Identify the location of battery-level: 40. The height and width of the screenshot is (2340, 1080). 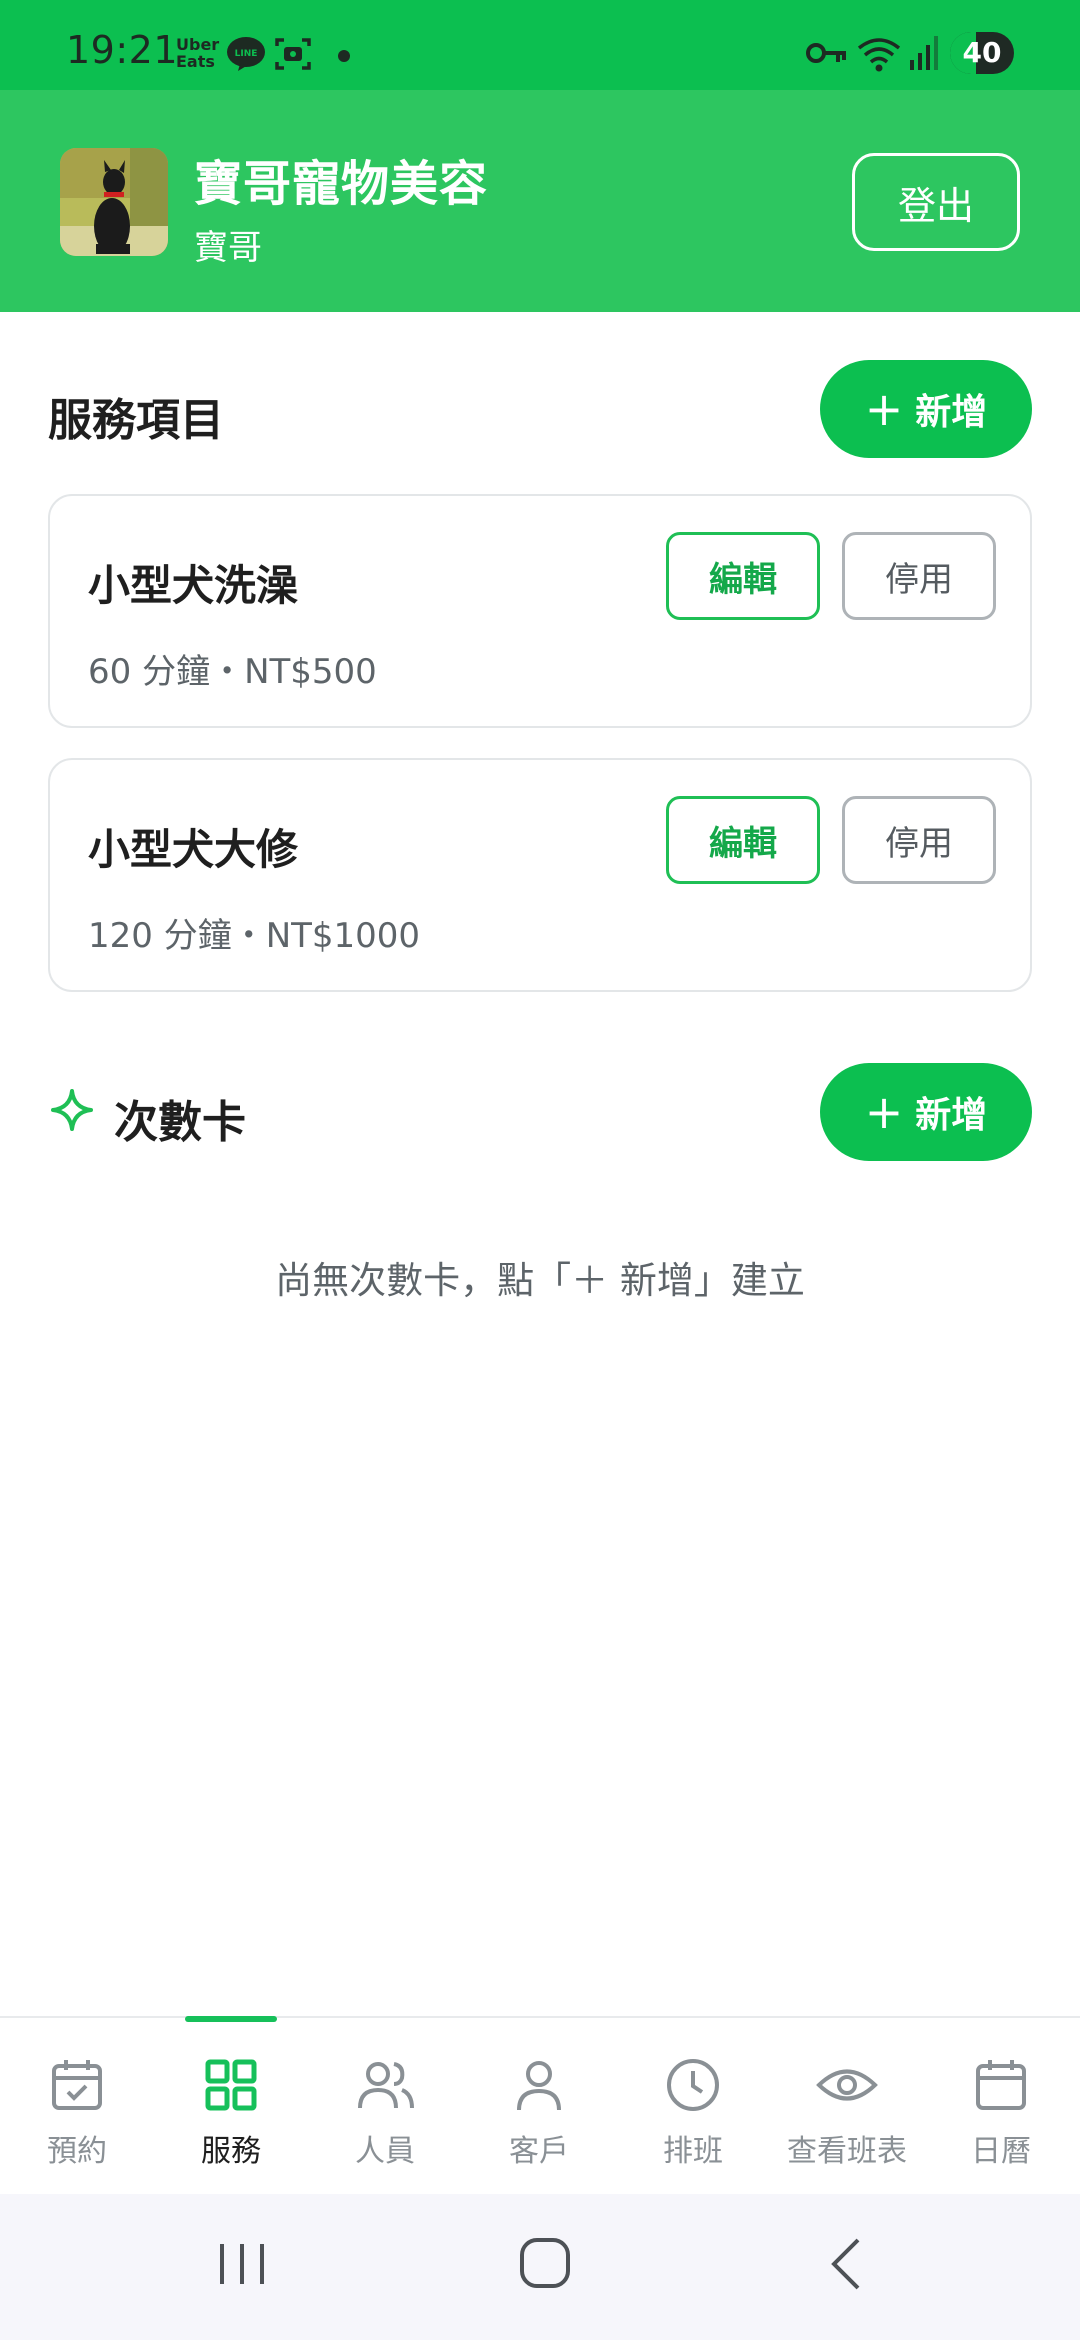
(982, 52).